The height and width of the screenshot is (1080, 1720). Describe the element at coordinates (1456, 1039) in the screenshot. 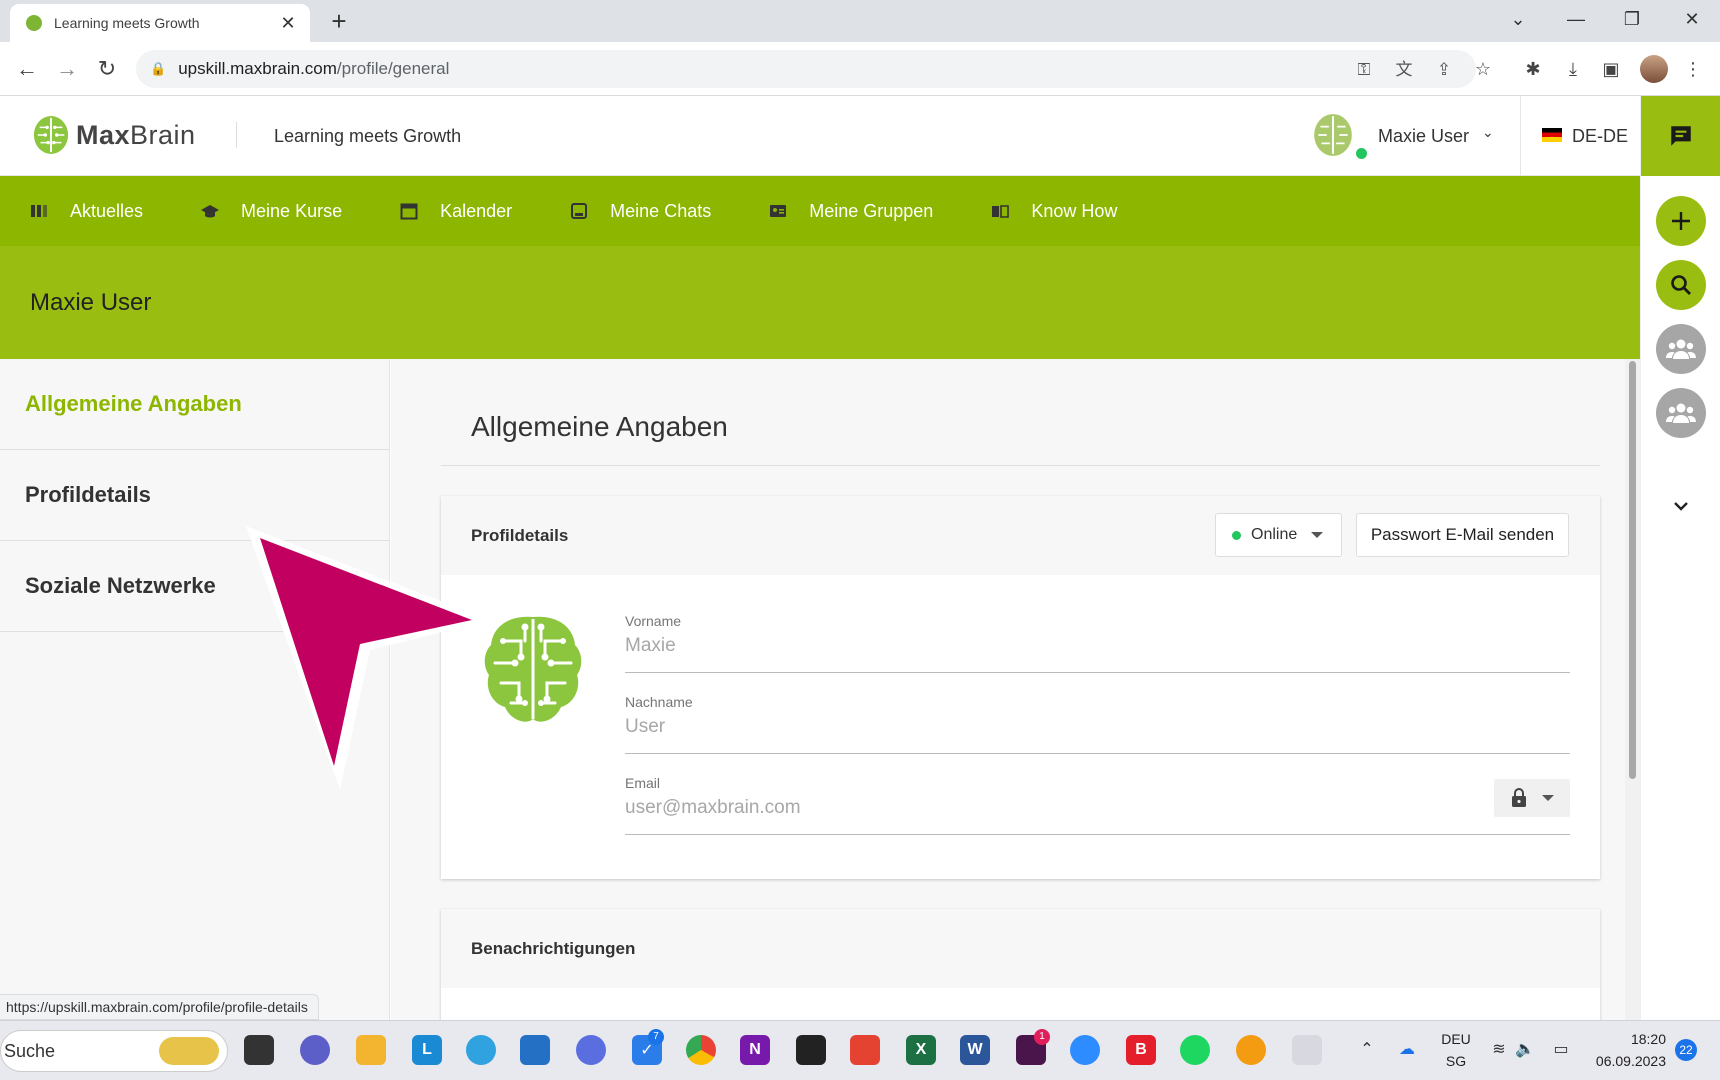

I see `input-language: DEU` at that location.